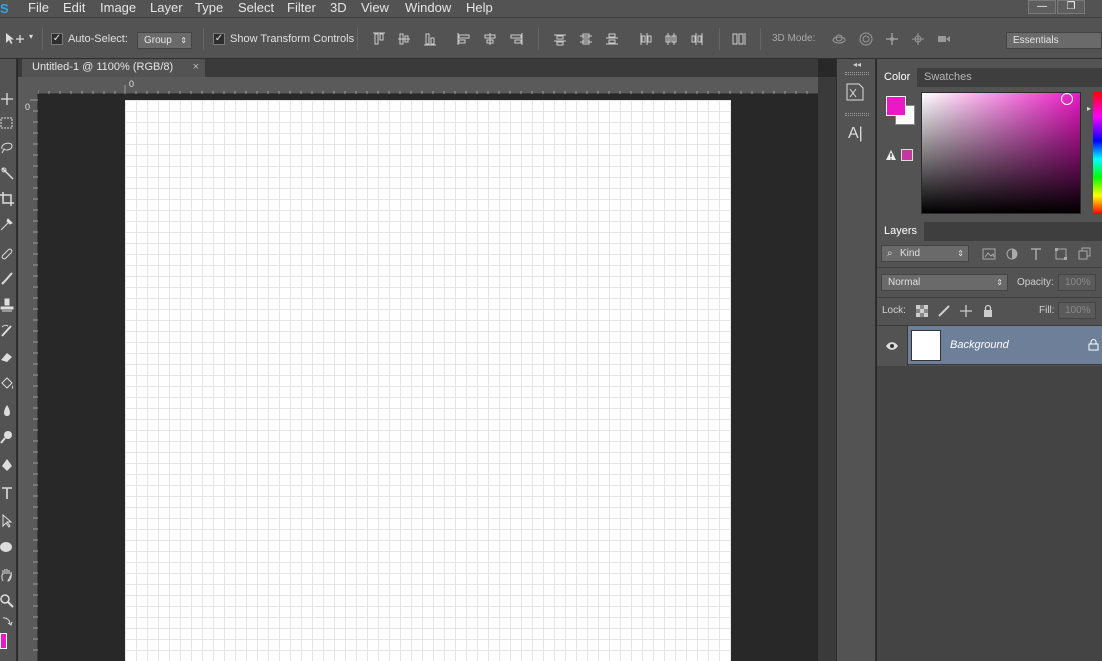  I want to click on filter-shape-layers-icon, so click(1061, 254).